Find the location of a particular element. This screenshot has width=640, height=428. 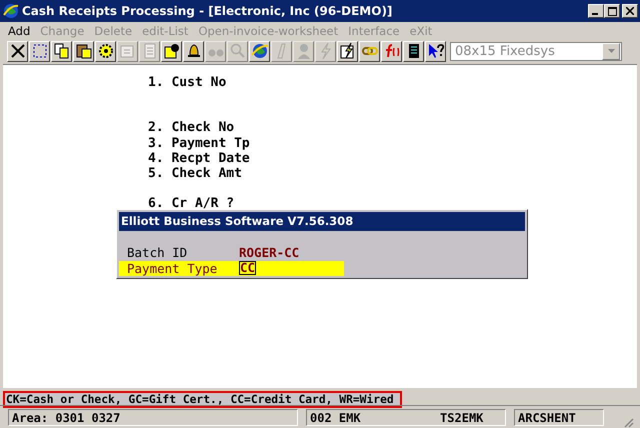

status-panel: ARCSHENT is located at coordinates (559, 417).